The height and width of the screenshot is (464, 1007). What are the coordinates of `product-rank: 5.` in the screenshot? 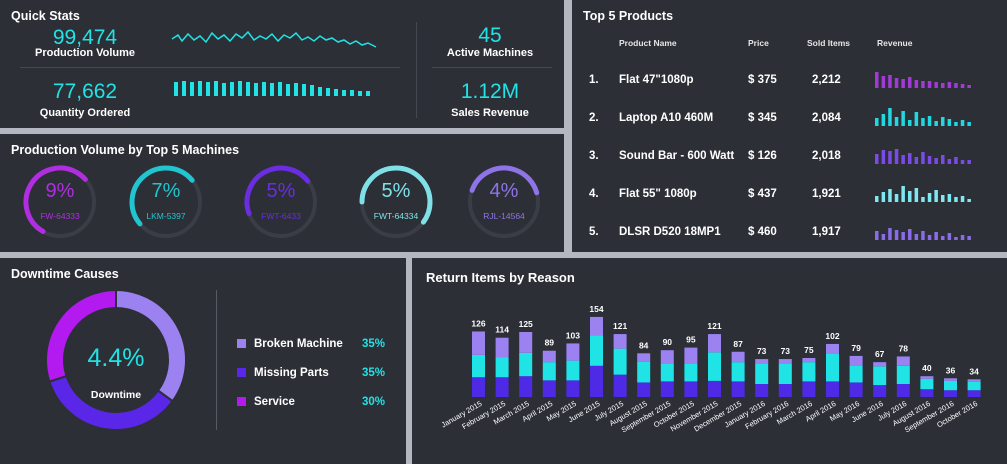 It's located at (594, 232).